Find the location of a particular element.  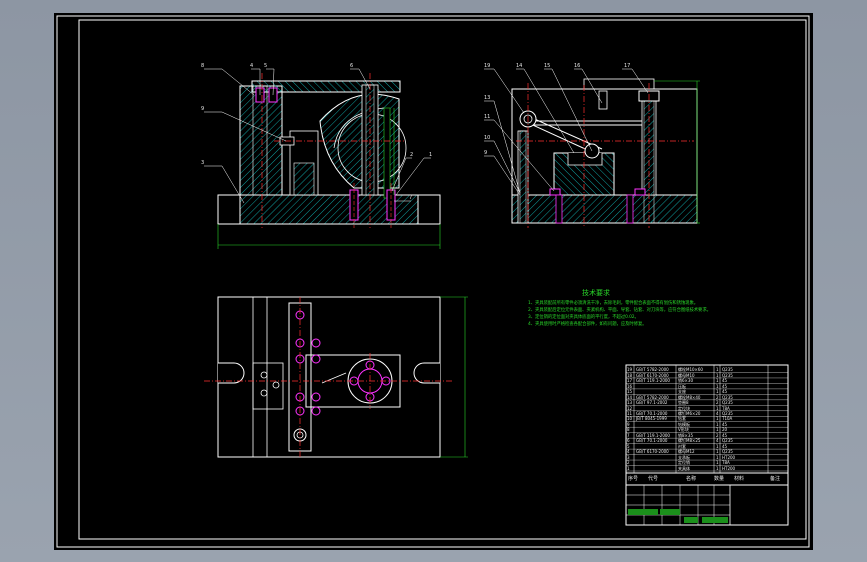

bom-cell-no: 6 is located at coordinates (628, 441).